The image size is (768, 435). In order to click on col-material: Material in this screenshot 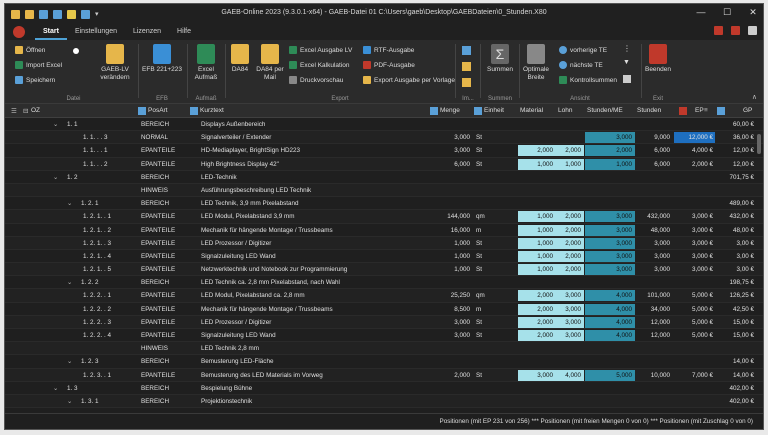, I will do `click(531, 110)`.